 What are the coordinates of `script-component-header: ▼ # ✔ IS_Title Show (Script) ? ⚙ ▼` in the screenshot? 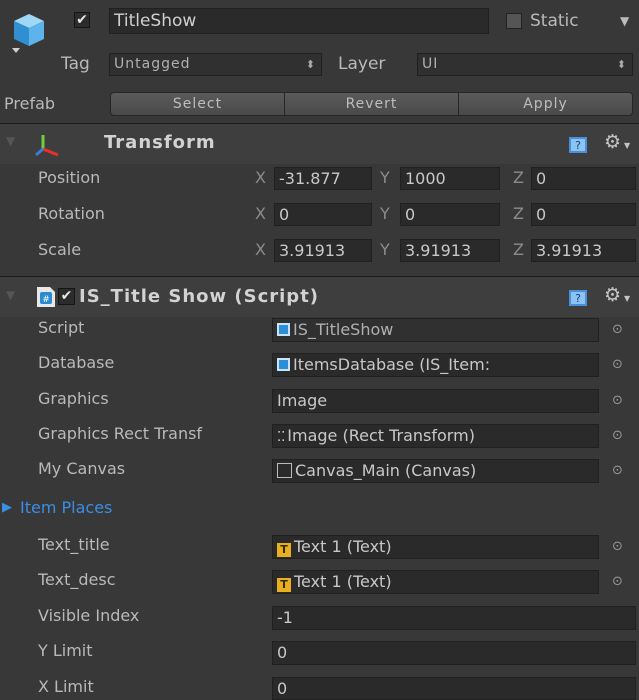 It's located at (319, 297).